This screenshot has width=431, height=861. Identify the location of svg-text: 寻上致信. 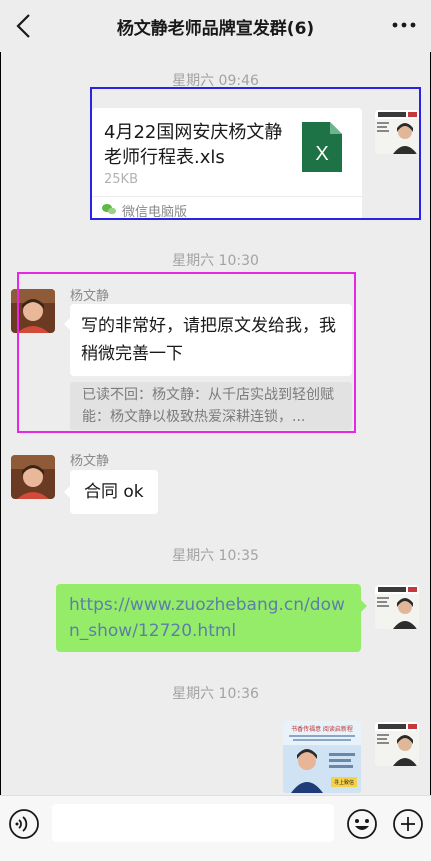
(344, 782).